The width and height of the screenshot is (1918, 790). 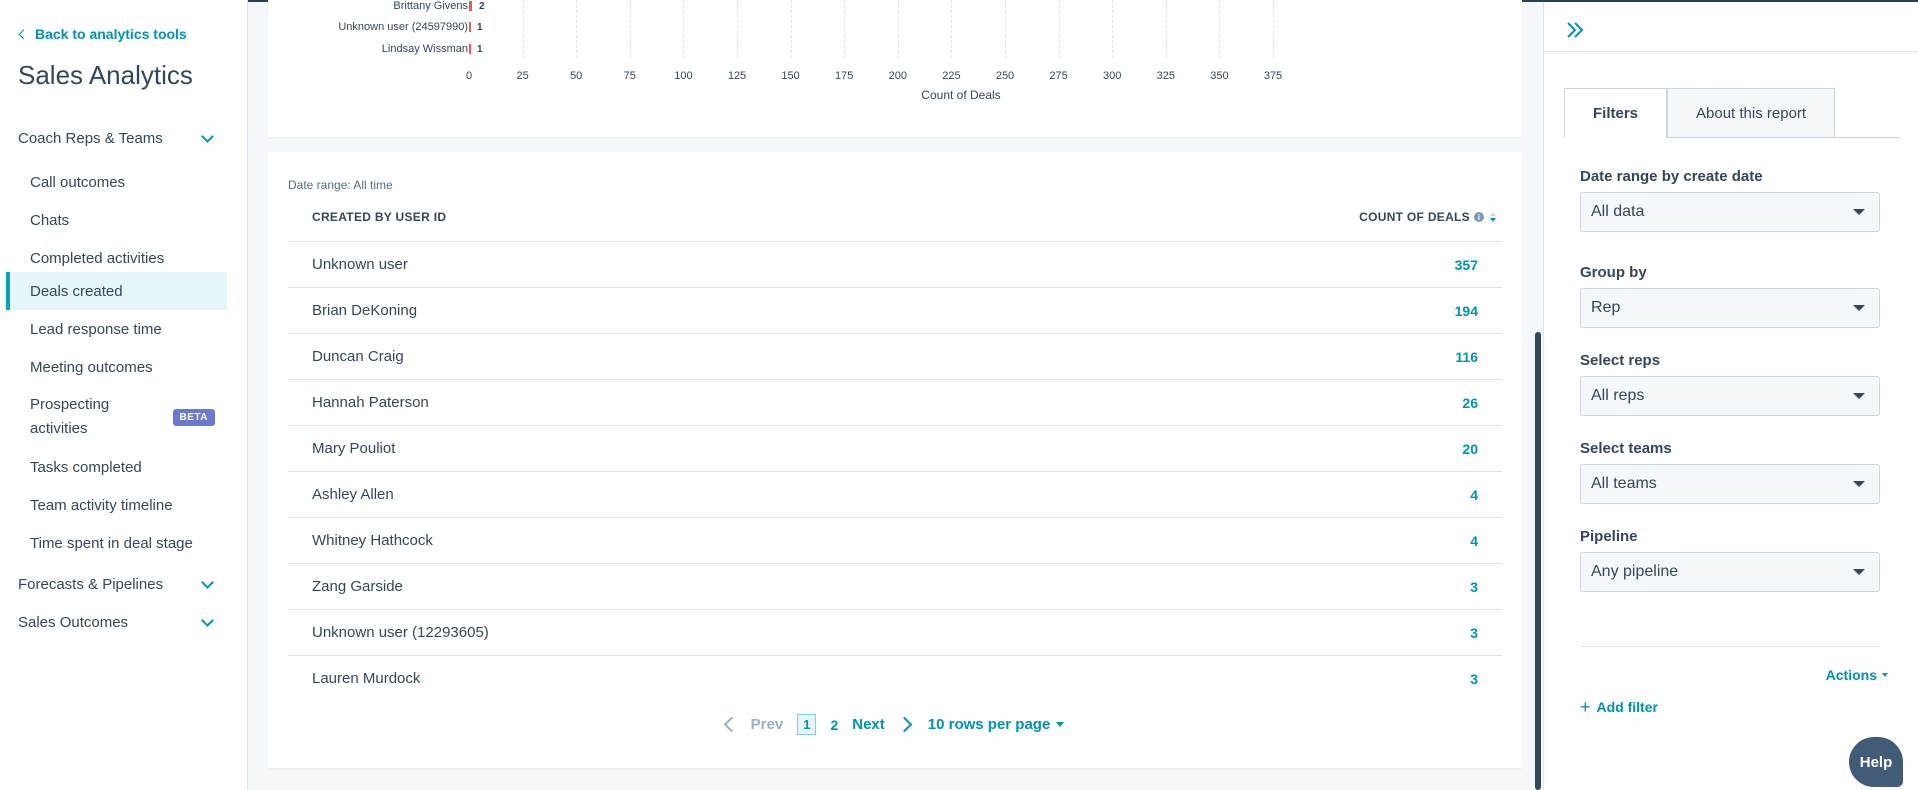 What do you see at coordinates (1730, 484) in the screenshot?
I see `select-teams-select: All teams` at bounding box center [1730, 484].